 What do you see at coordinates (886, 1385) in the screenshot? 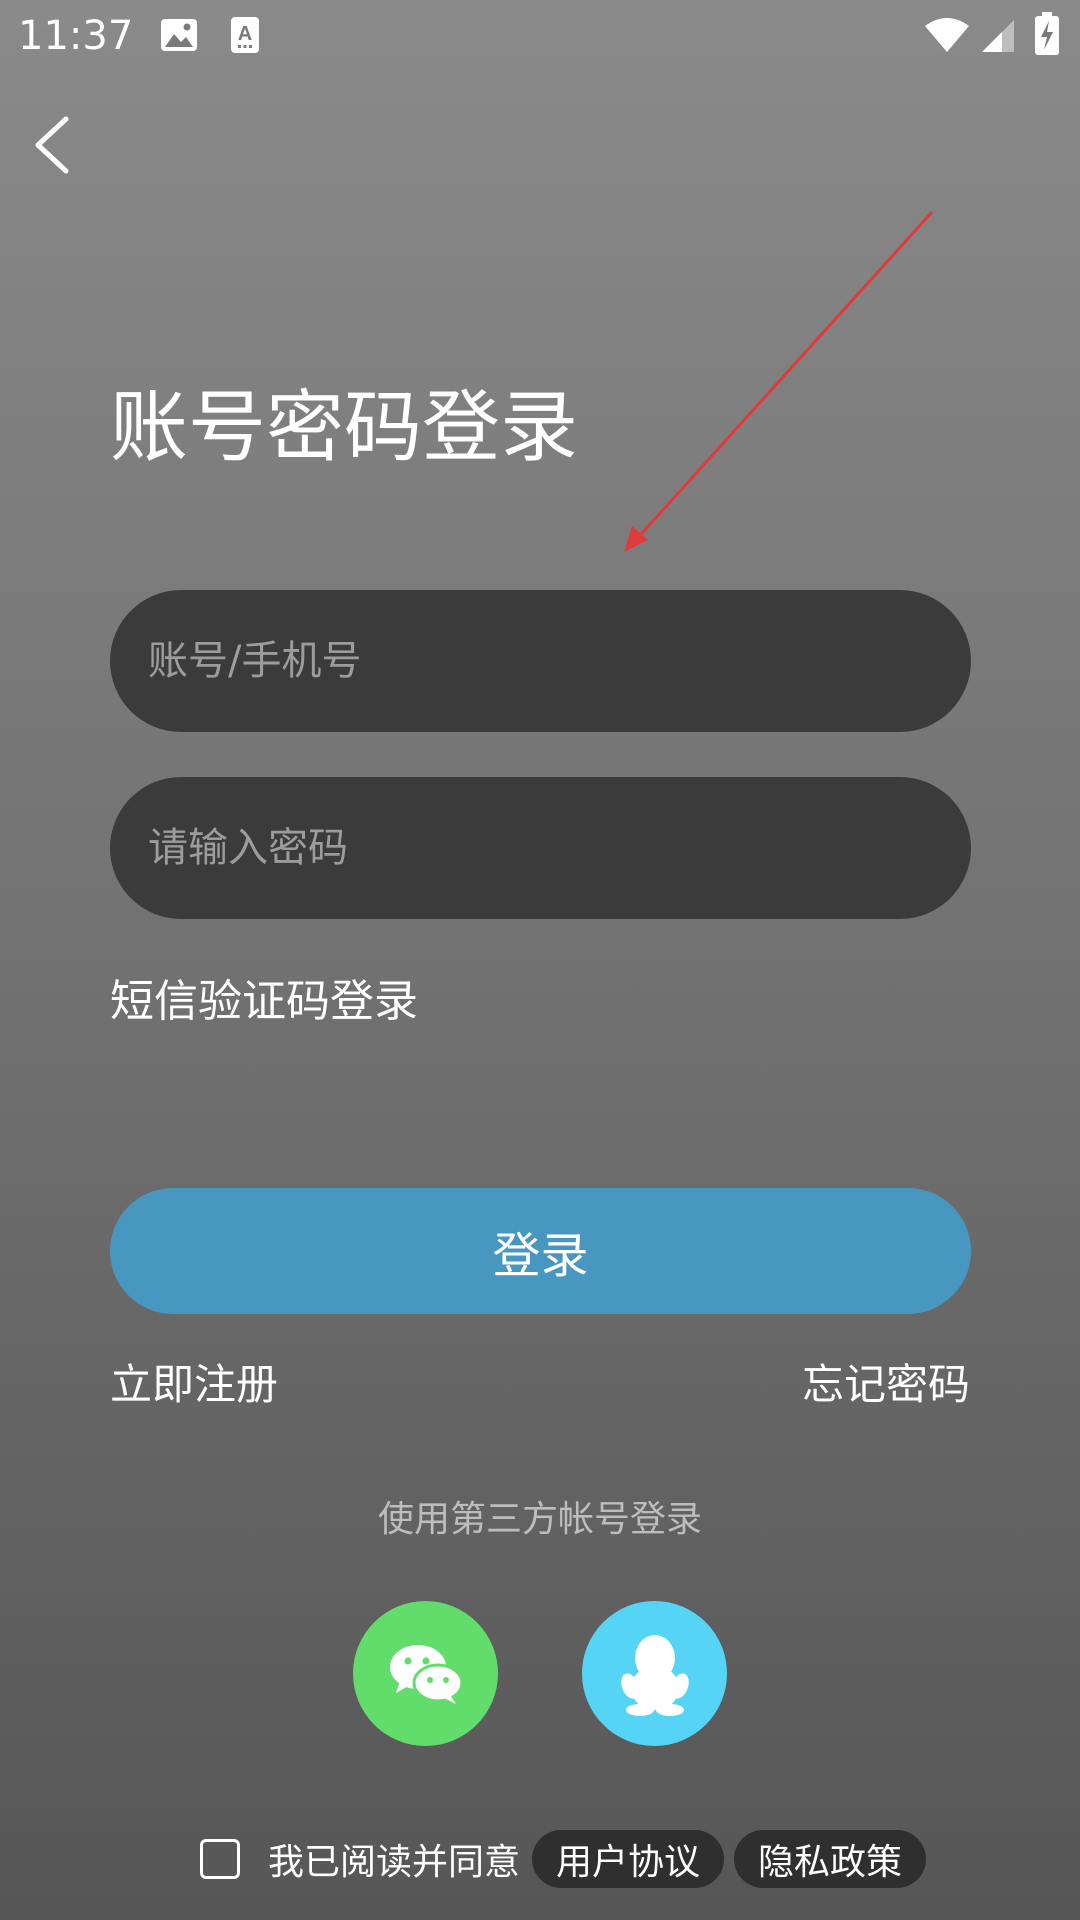
I see `forgot-password-link: 忘记密码` at bounding box center [886, 1385].